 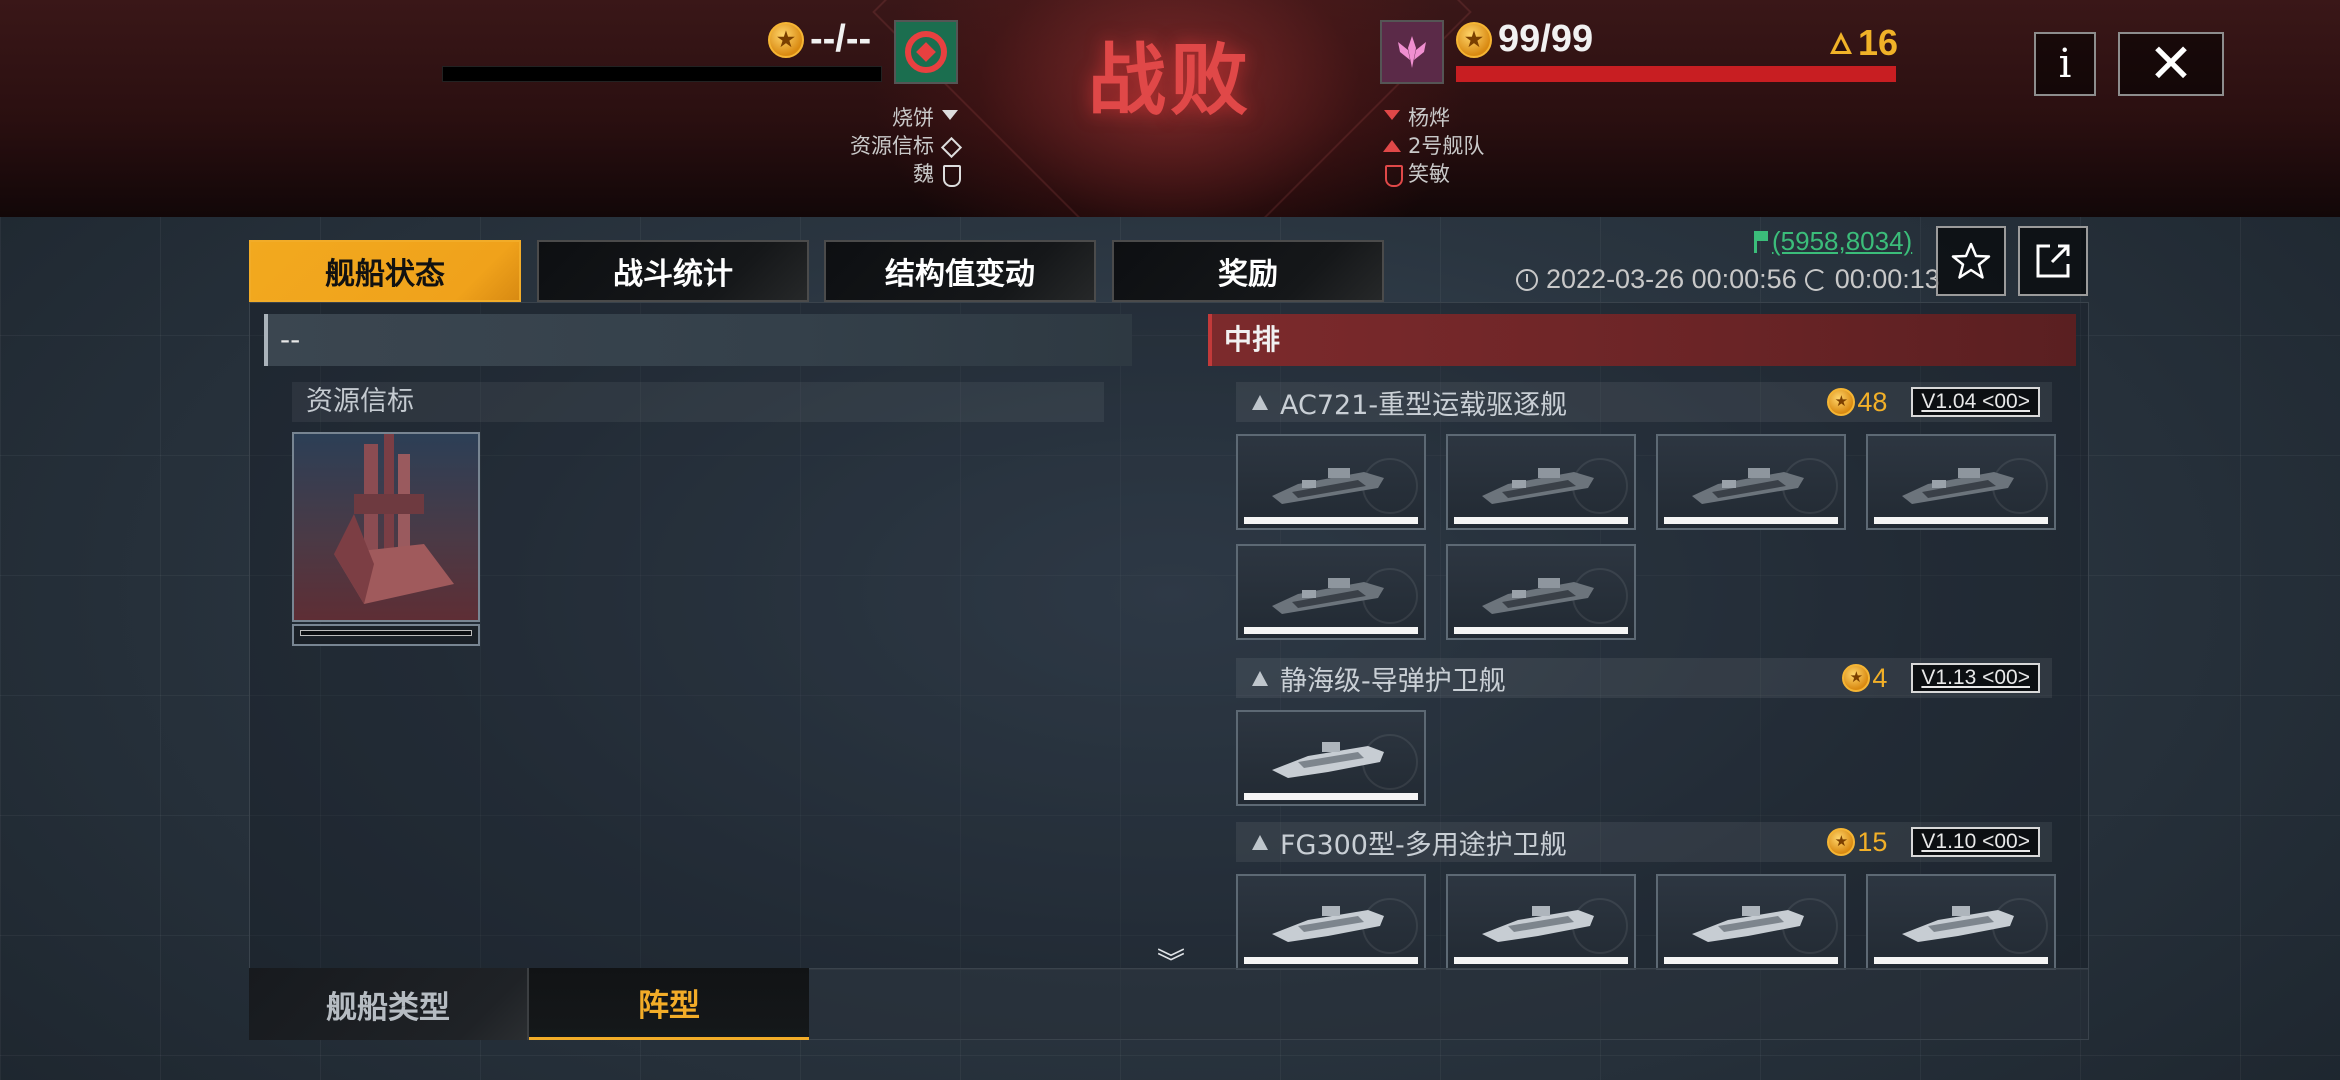 I want to click on favorite-button, so click(x=1971, y=261).